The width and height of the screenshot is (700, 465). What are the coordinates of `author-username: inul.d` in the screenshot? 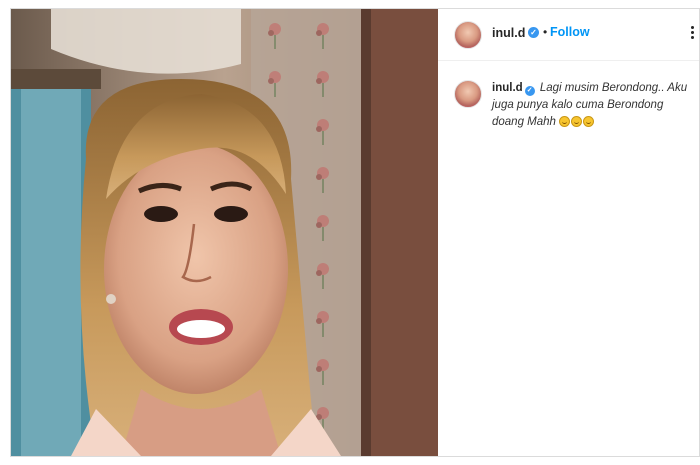 It's located at (508, 33).